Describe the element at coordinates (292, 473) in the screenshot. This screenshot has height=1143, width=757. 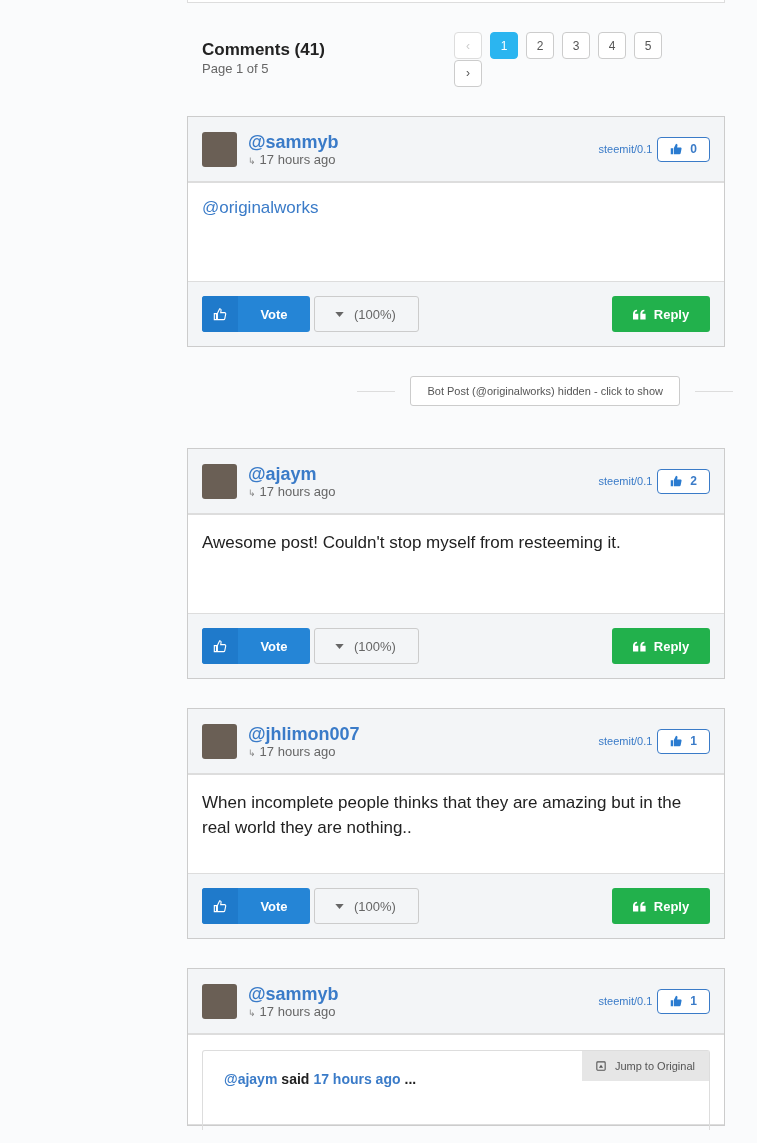
I see `author-link: @ajaym` at that location.